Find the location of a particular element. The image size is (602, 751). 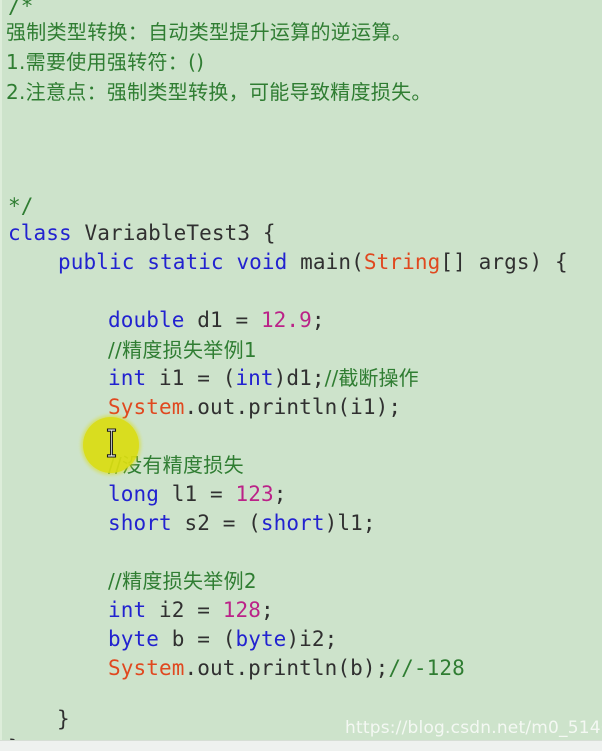

i-beam-text-cursor-icon is located at coordinates (111, 443).